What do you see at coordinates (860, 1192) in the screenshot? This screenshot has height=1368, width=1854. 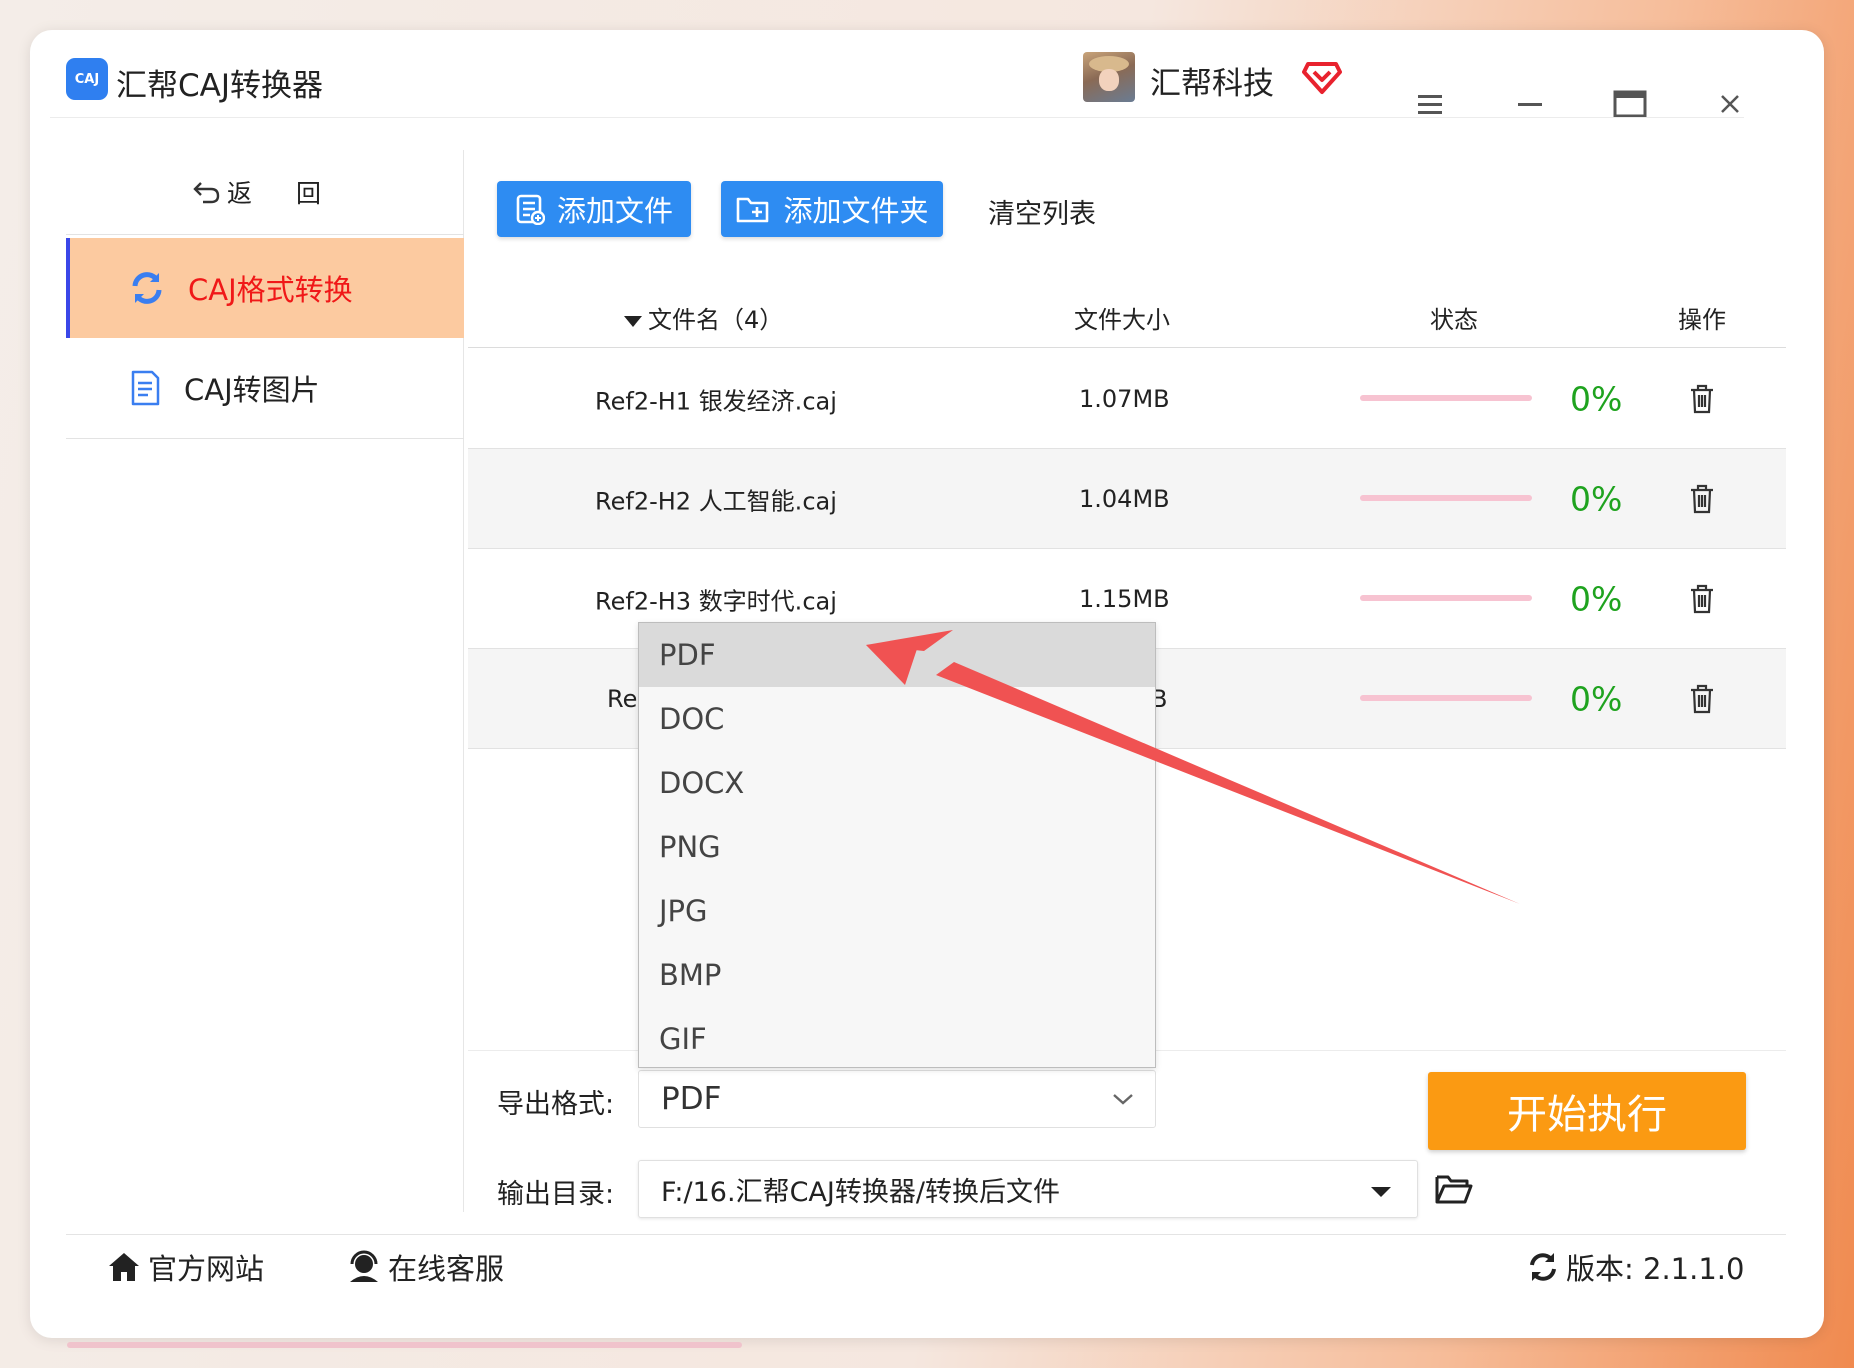 I see `output-dir-value: F:/16.汇帮CAJ转换器/转换后文件` at bounding box center [860, 1192].